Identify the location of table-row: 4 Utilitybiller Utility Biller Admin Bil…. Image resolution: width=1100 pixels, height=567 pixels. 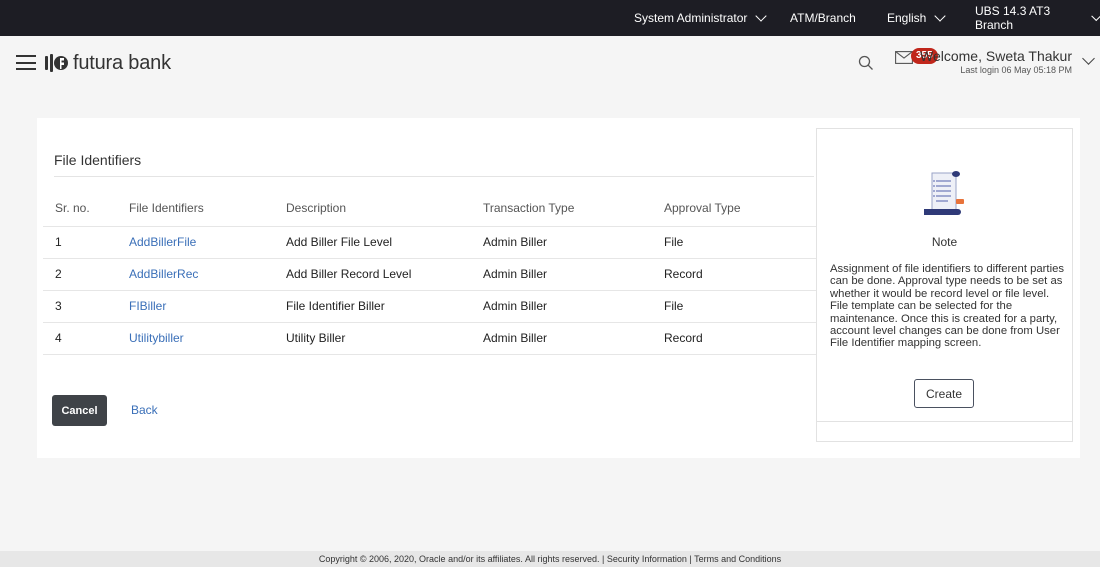
(429, 338).